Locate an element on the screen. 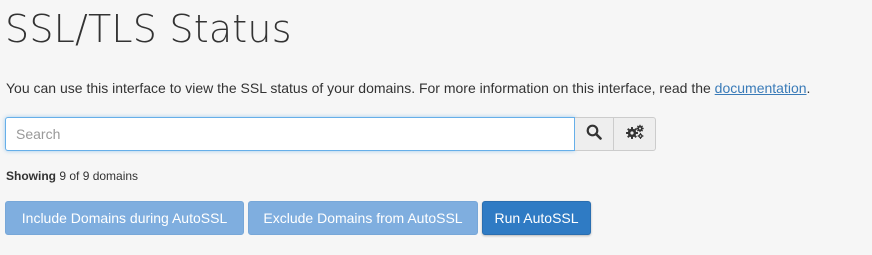 Image resolution: width=872 pixels, height=255 pixels. search-button is located at coordinates (594, 134).